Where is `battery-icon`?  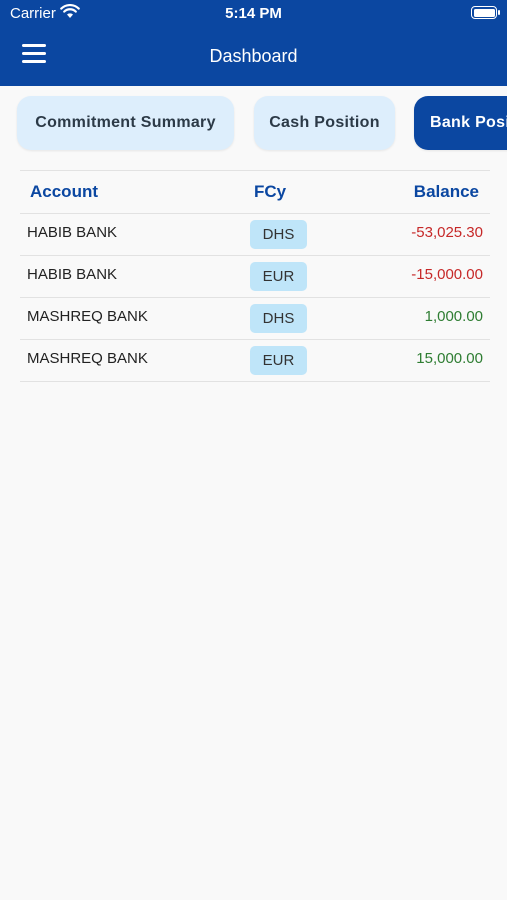
battery-icon is located at coordinates (485, 12).